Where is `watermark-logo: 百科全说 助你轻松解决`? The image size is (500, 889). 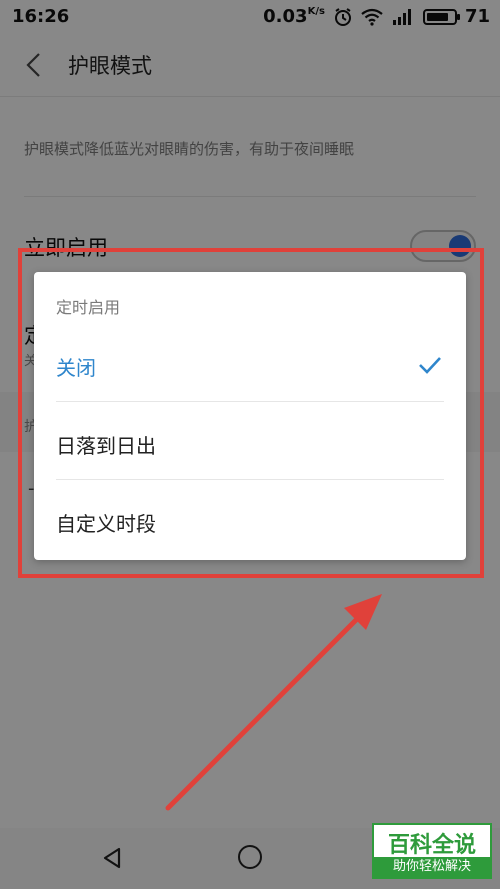 watermark-logo: 百科全说 助你轻松解决 is located at coordinates (432, 851).